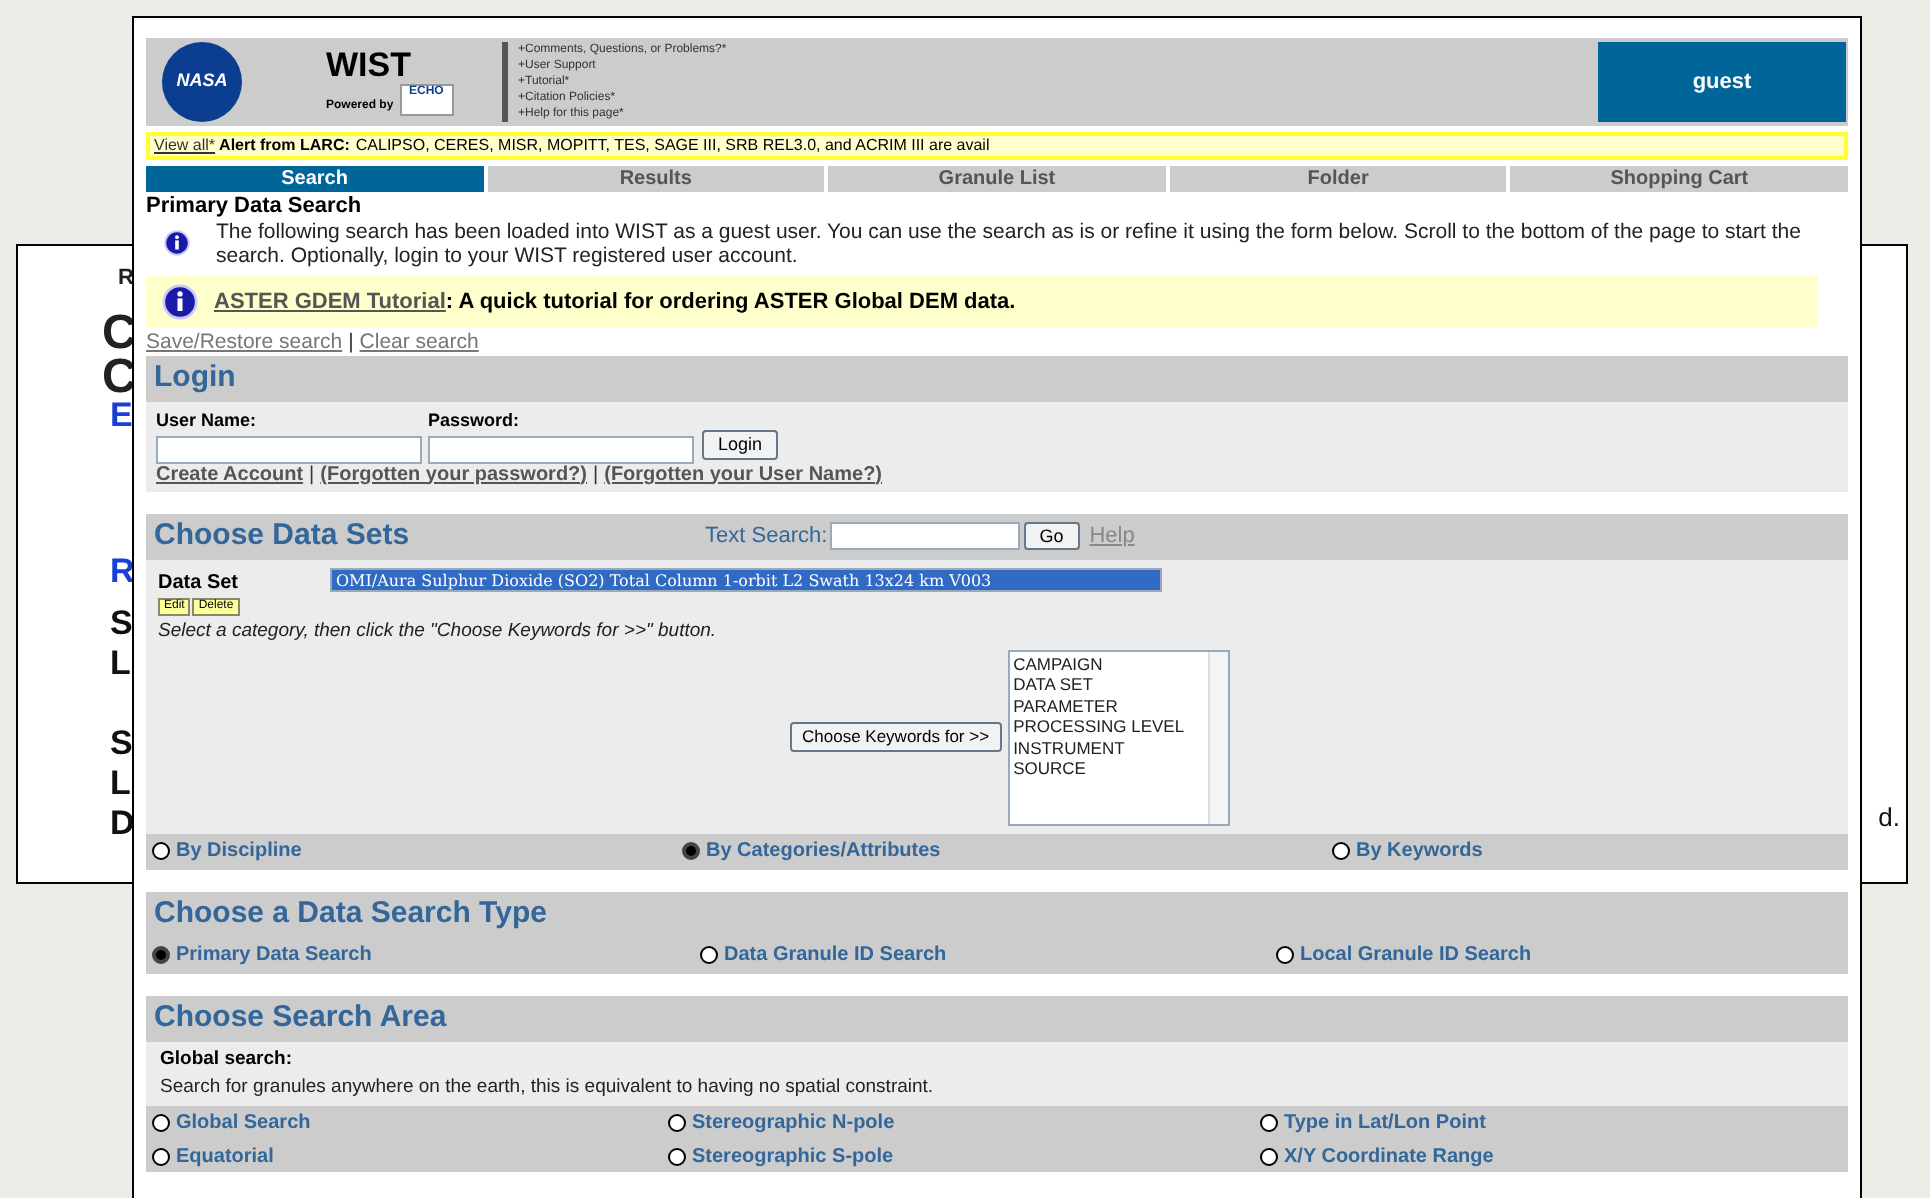 Image resolution: width=1930 pixels, height=1198 pixels. What do you see at coordinates (300, 1018) in the screenshot?
I see `section-title: Choose Search Area` at bounding box center [300, 1018].